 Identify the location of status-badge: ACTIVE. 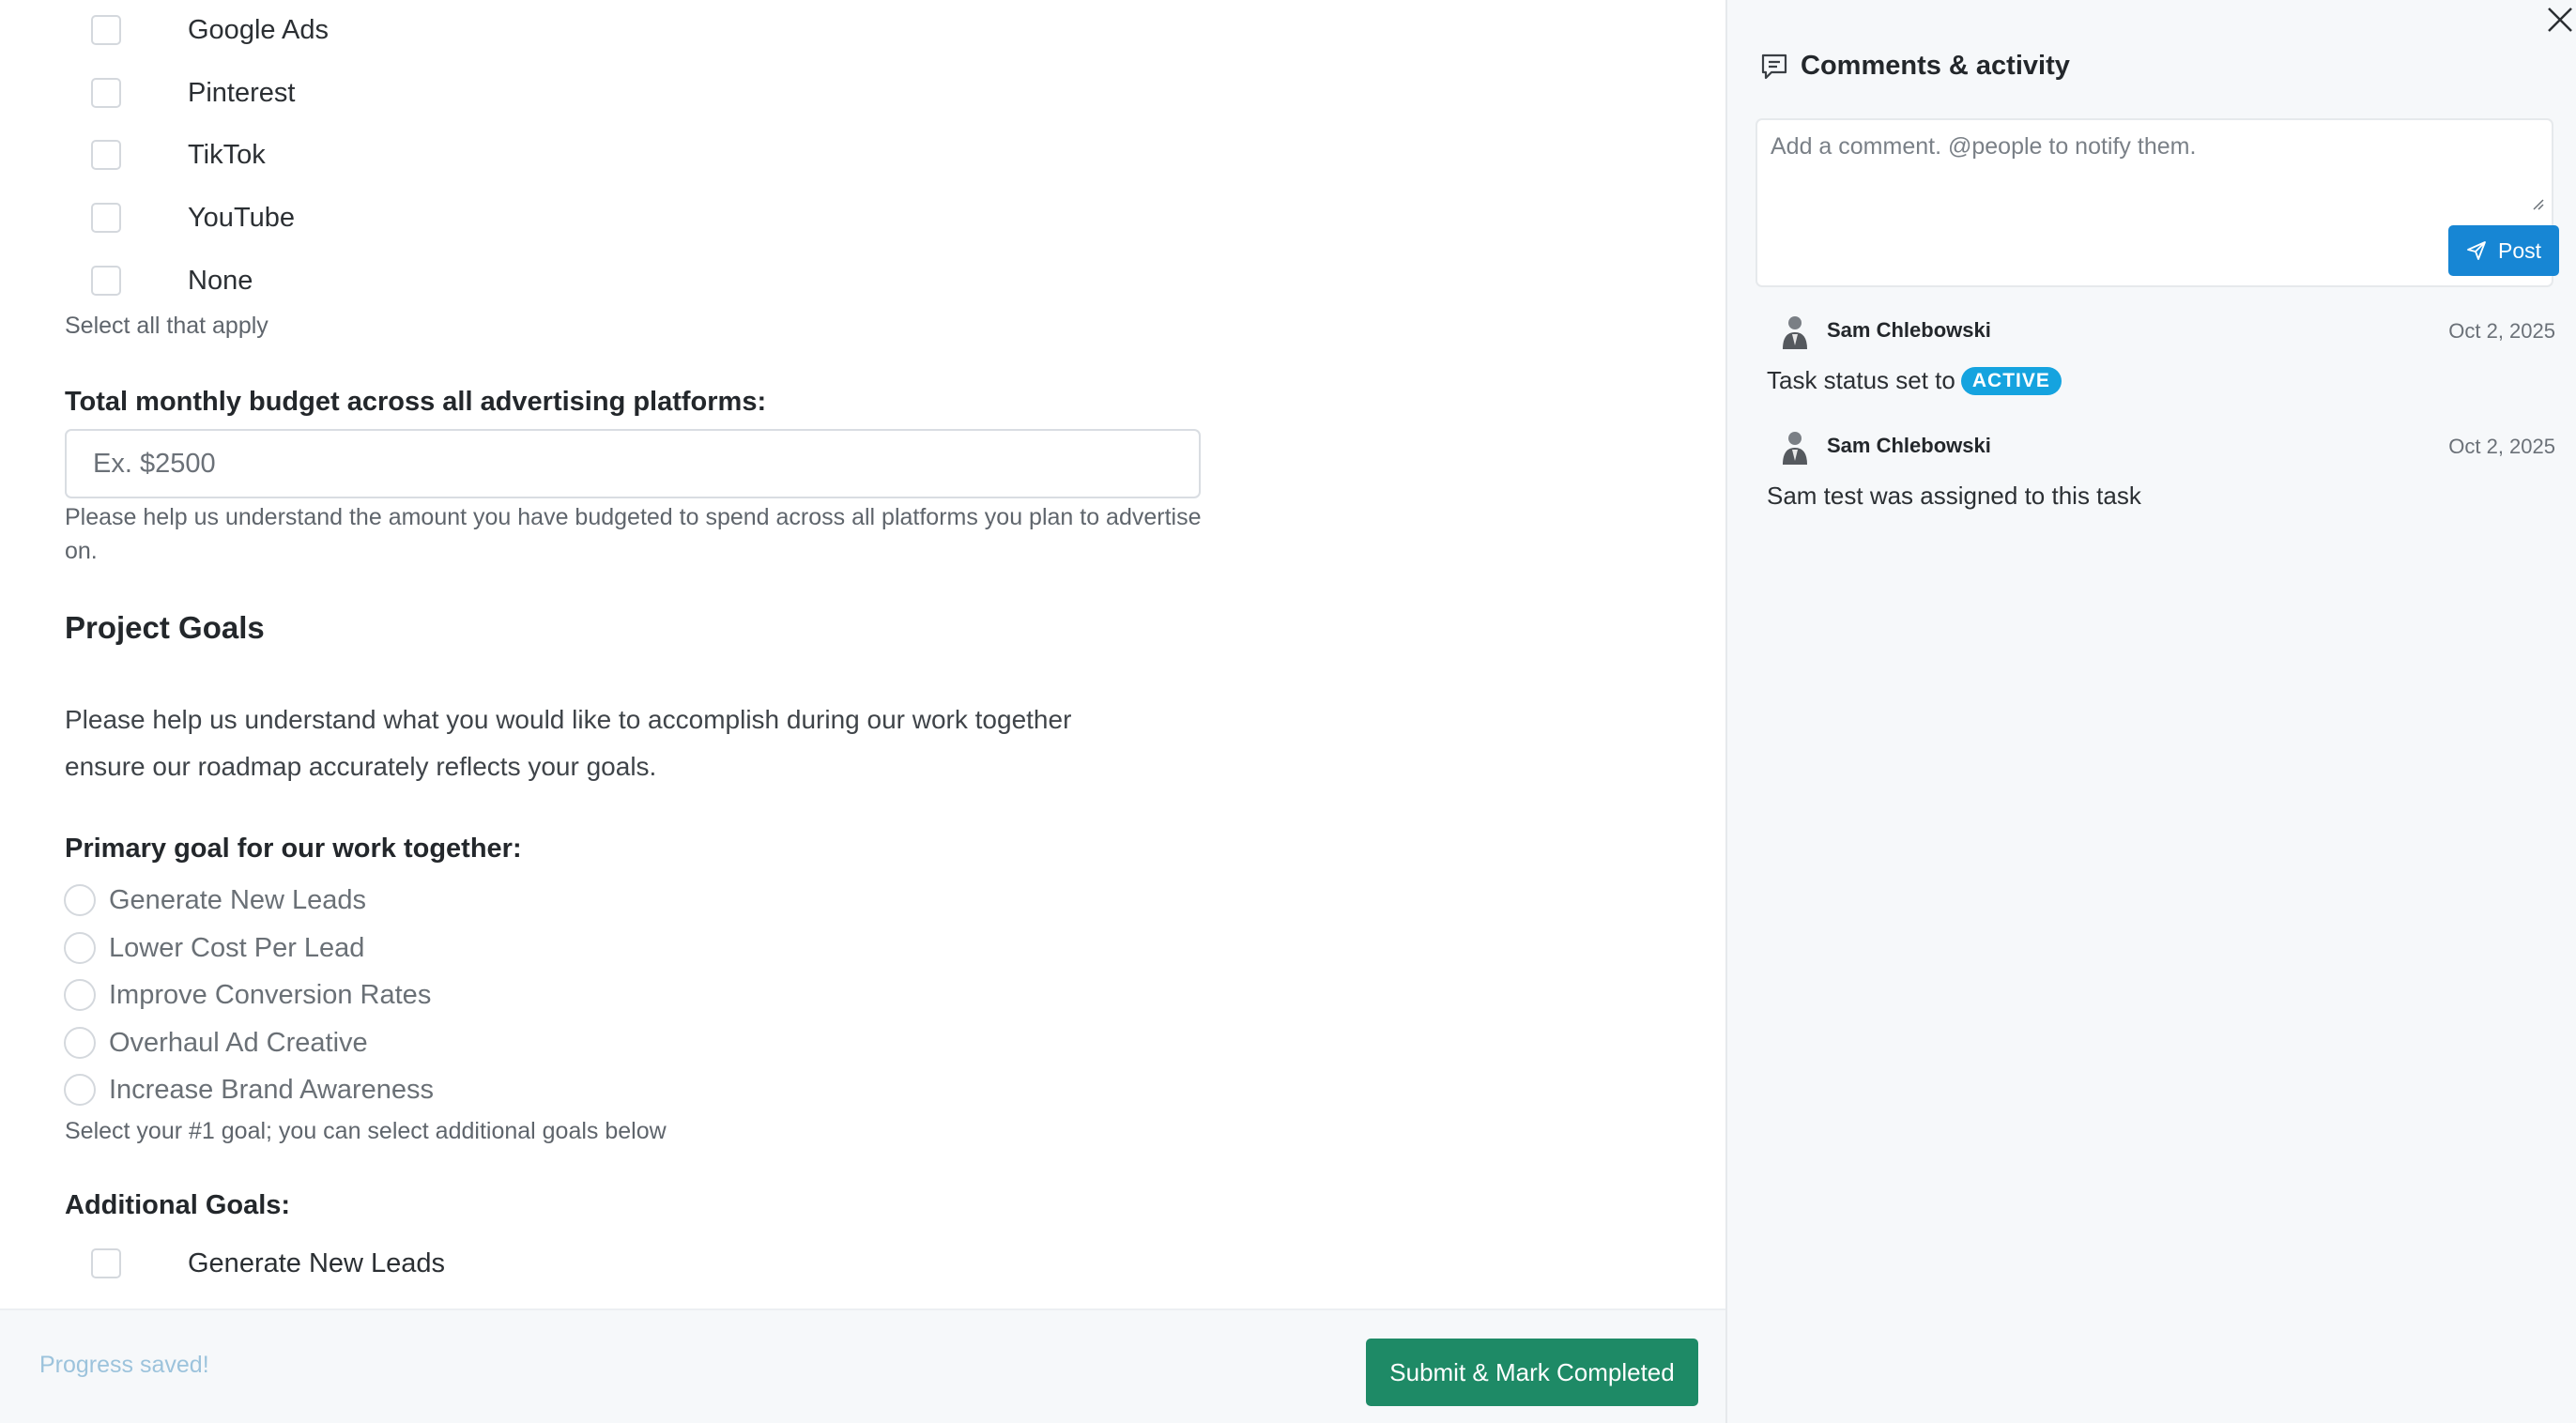
(2011, 381).